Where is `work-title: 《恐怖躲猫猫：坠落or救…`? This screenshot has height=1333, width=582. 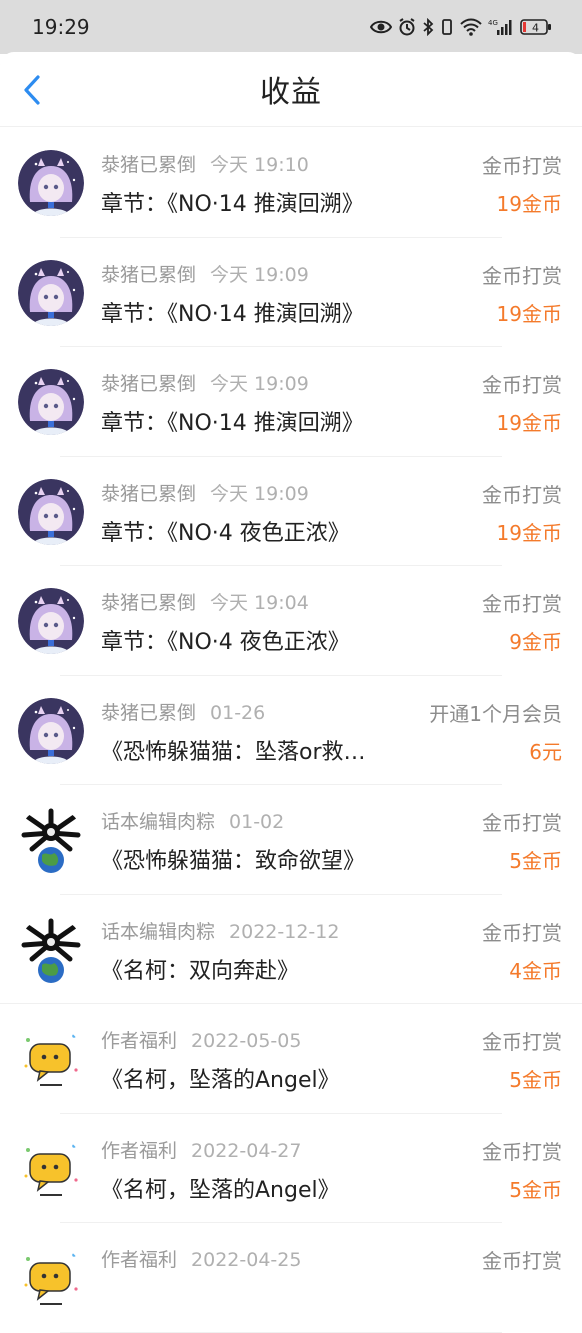 work-title: 《恐怖躲猫猫：坠落or救… is located at coordinates (233, 752).